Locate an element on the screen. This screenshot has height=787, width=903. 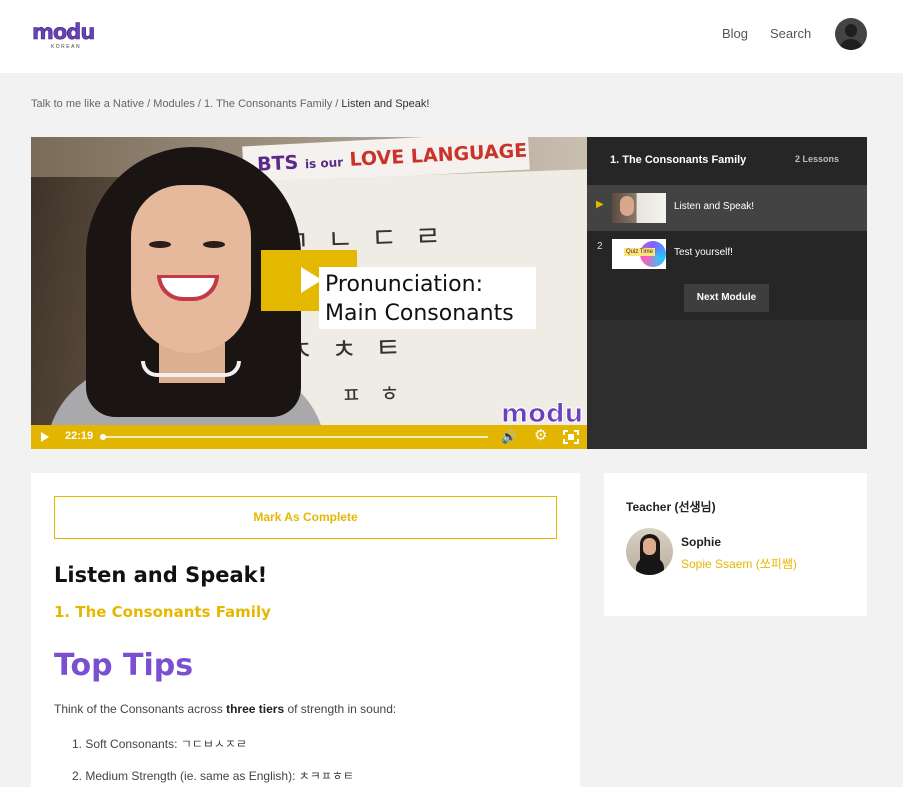
whiteboard-row-3: ㅍㅎ is located at coordinates (379, 395).